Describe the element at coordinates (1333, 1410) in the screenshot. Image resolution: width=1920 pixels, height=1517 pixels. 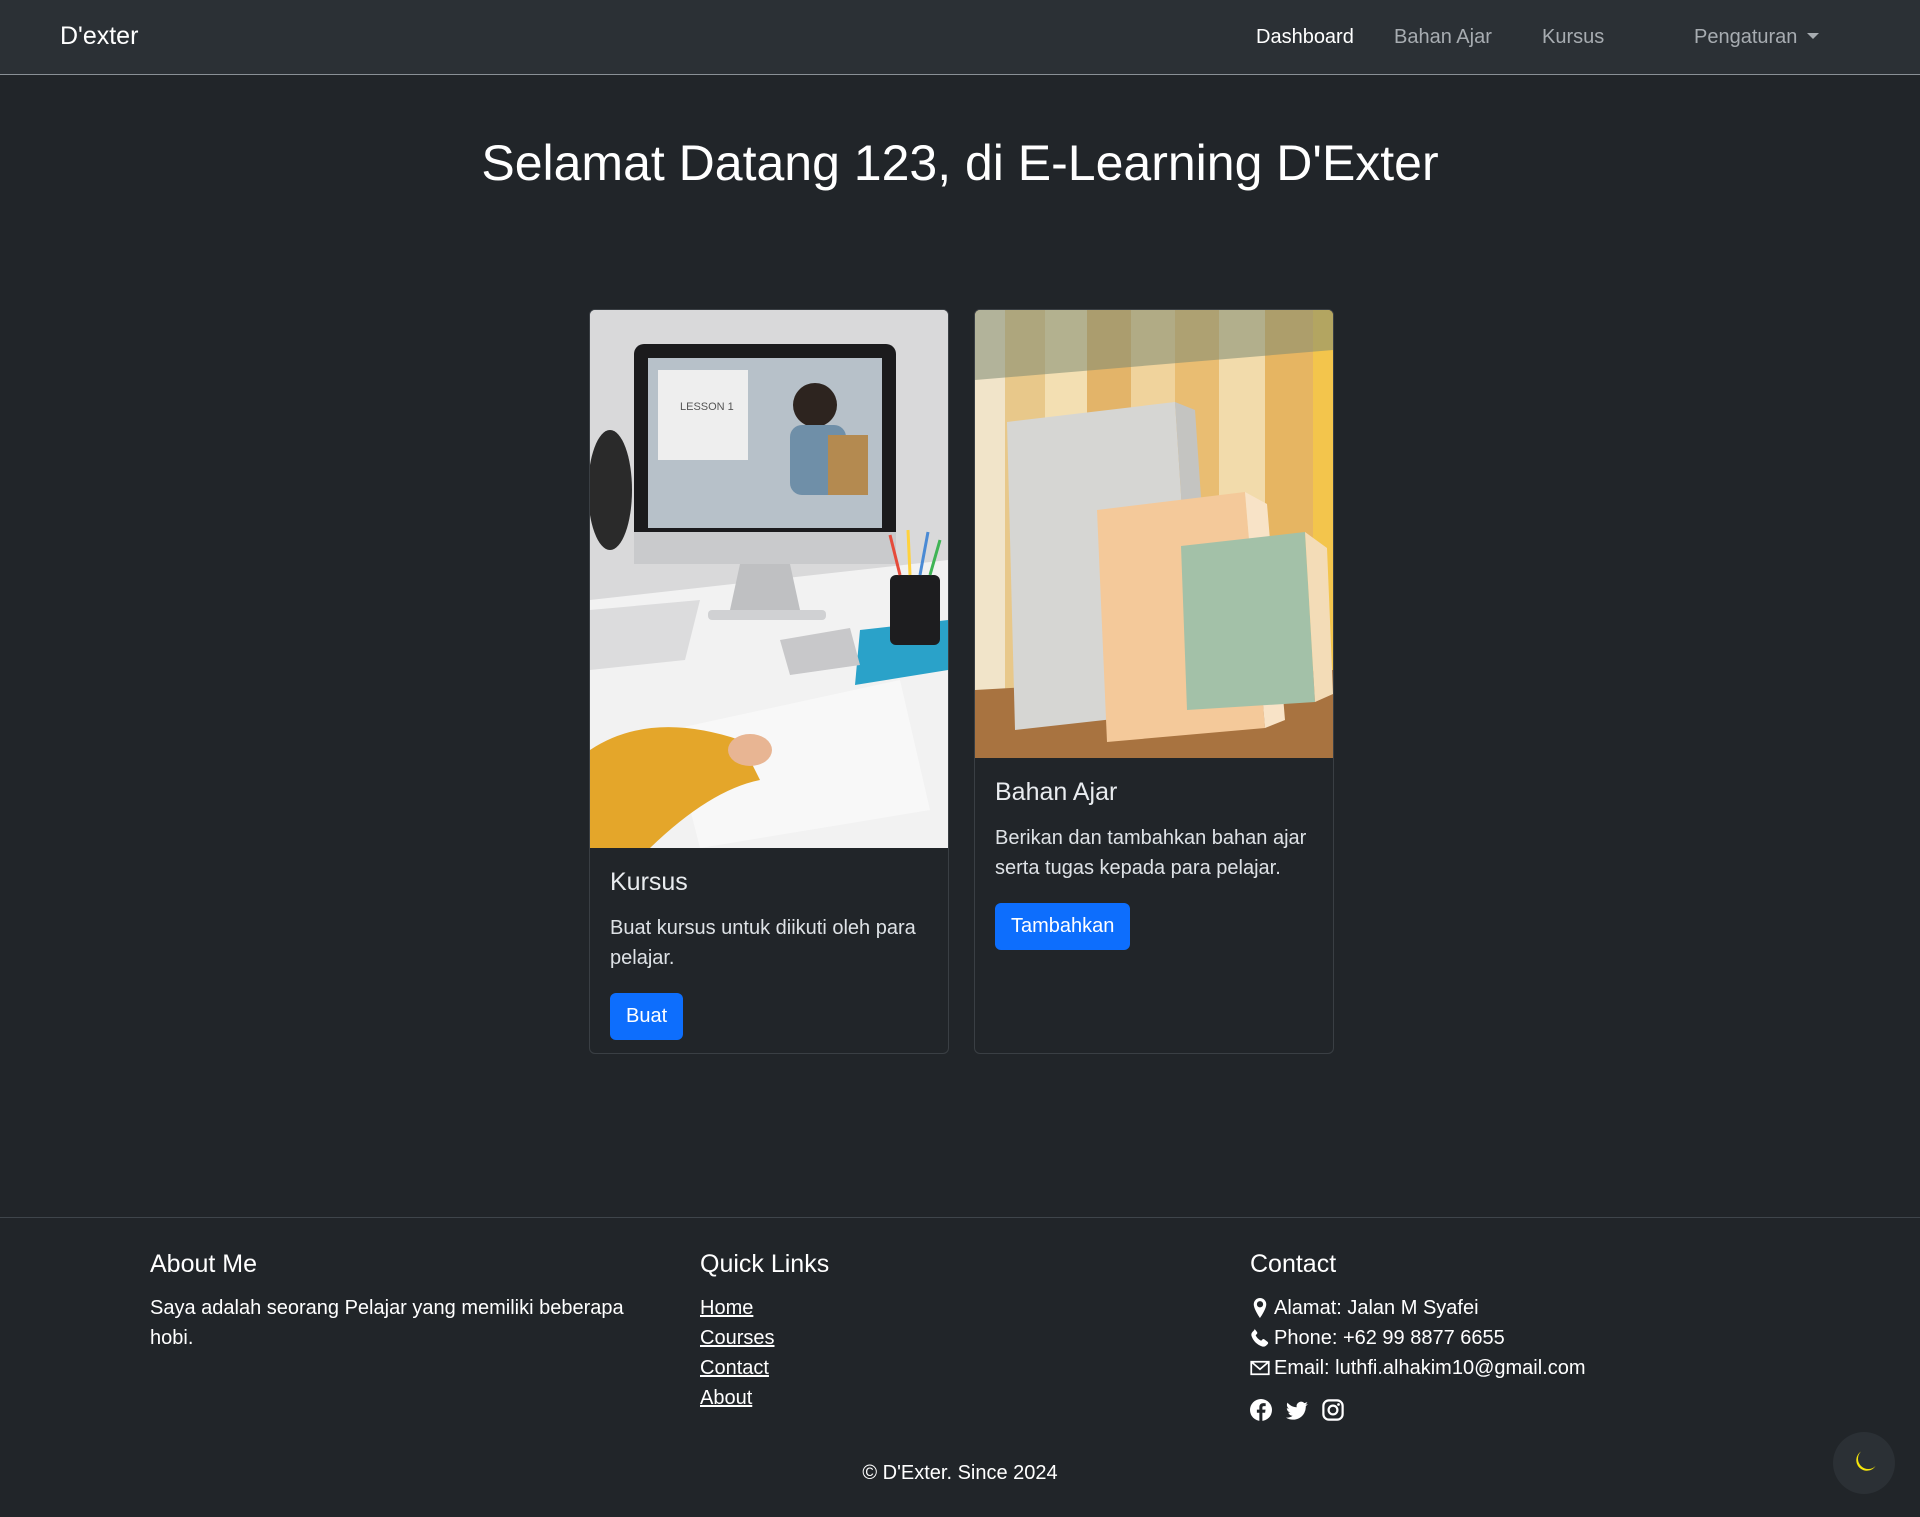
I see `instagram-icon` at that location.